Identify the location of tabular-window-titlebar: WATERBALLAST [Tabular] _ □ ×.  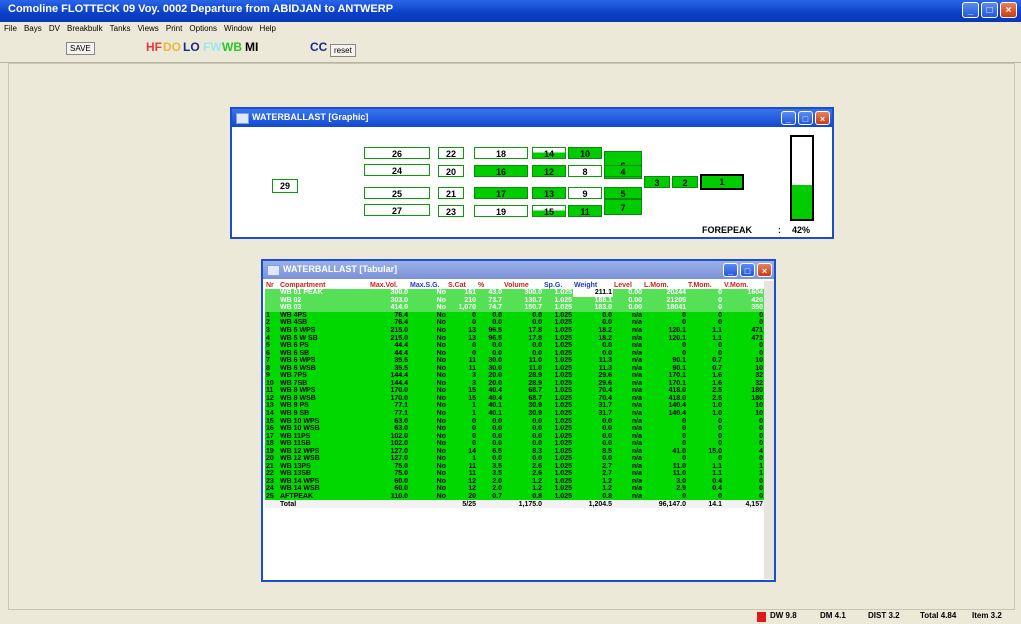
(518, 270).